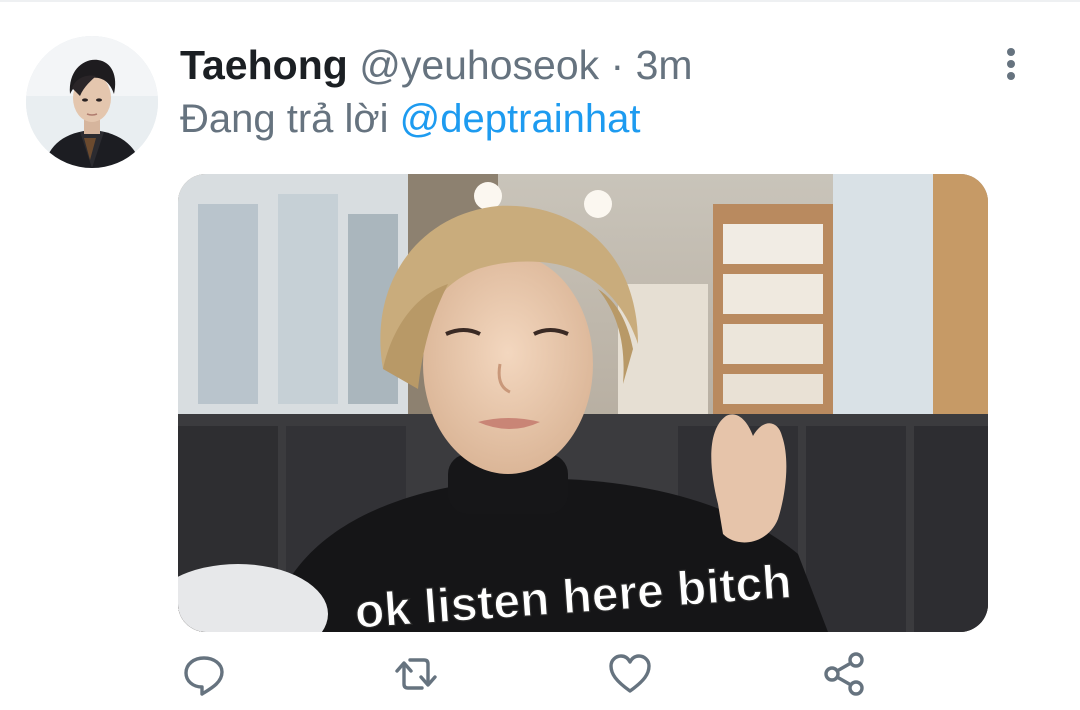 The width and height of the screenshot is (1080, 710). What do you see at coordinates (540, 678) in the screenshot?
I see `tweet-actions` at bounding box center [540, 678].